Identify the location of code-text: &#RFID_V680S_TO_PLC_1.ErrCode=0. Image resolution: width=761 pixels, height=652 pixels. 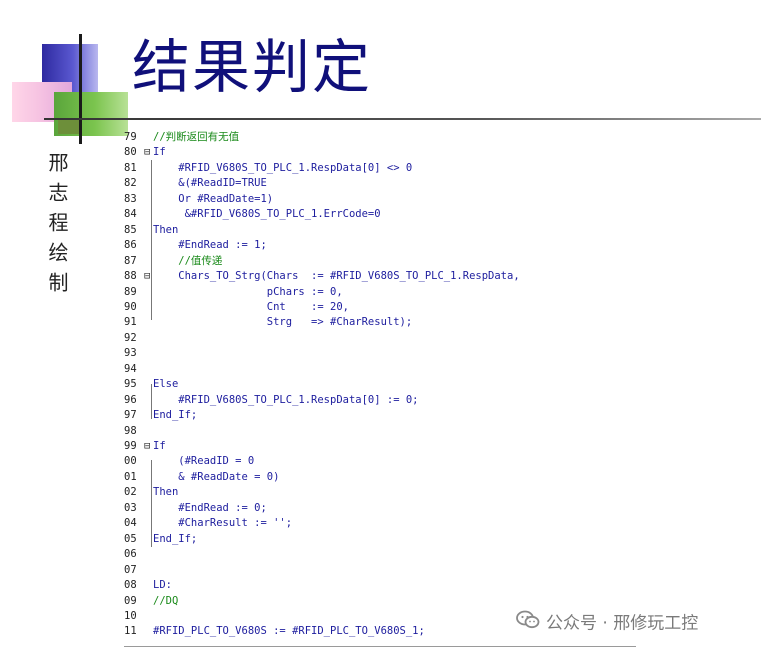
(267, 214).